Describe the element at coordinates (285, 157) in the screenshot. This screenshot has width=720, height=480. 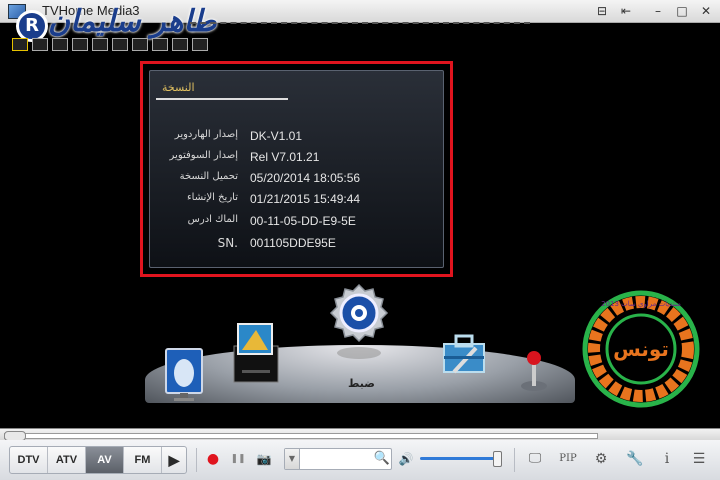
I see `info-value: Rel V7.01.21` at that location.